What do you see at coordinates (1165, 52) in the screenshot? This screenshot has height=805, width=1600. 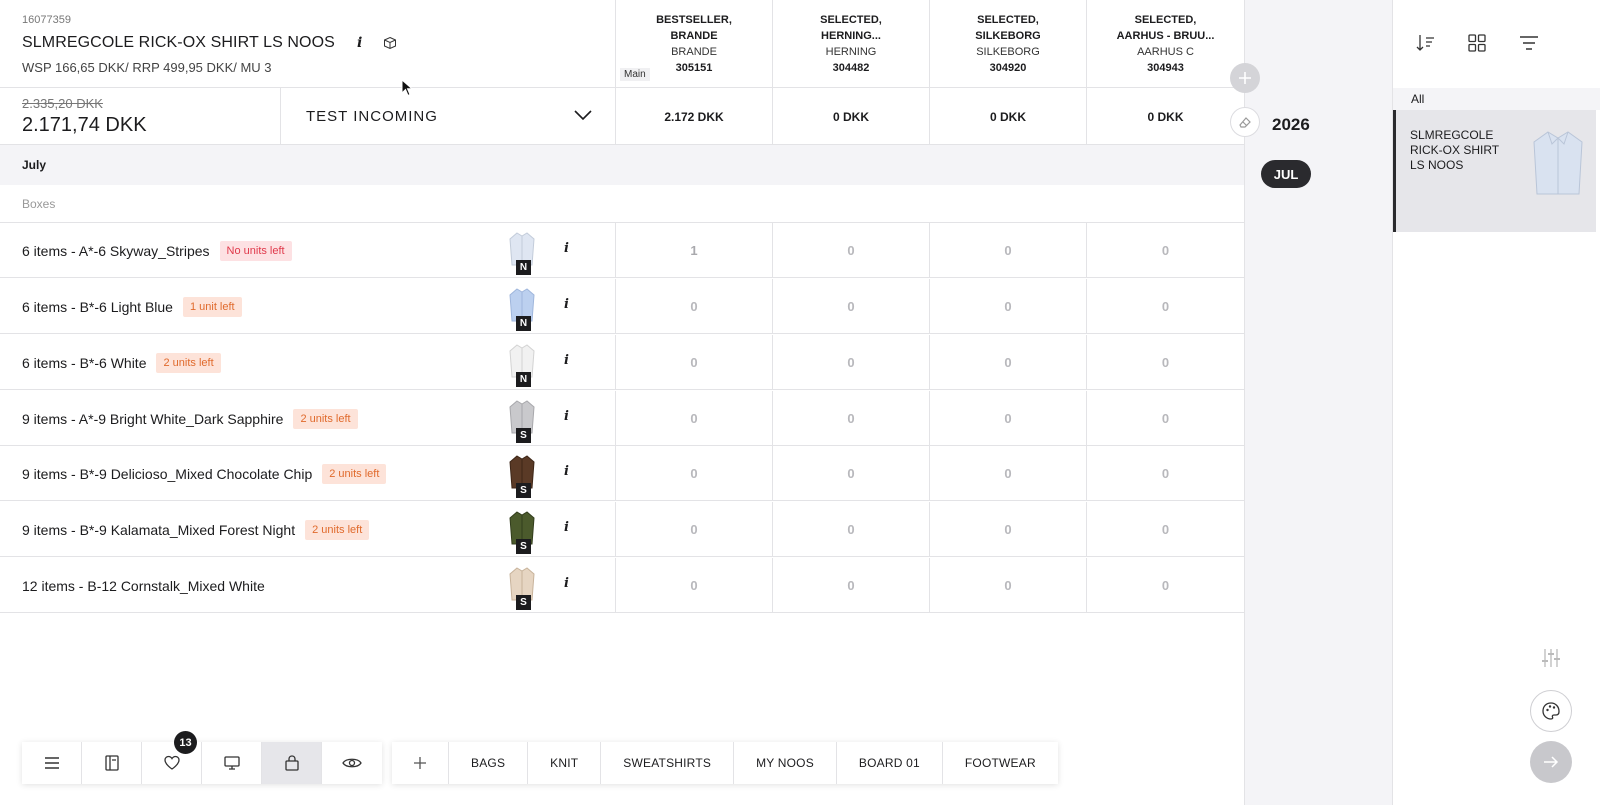 I see `store-city: AARHUS C` at bounding box center [1165, 52].